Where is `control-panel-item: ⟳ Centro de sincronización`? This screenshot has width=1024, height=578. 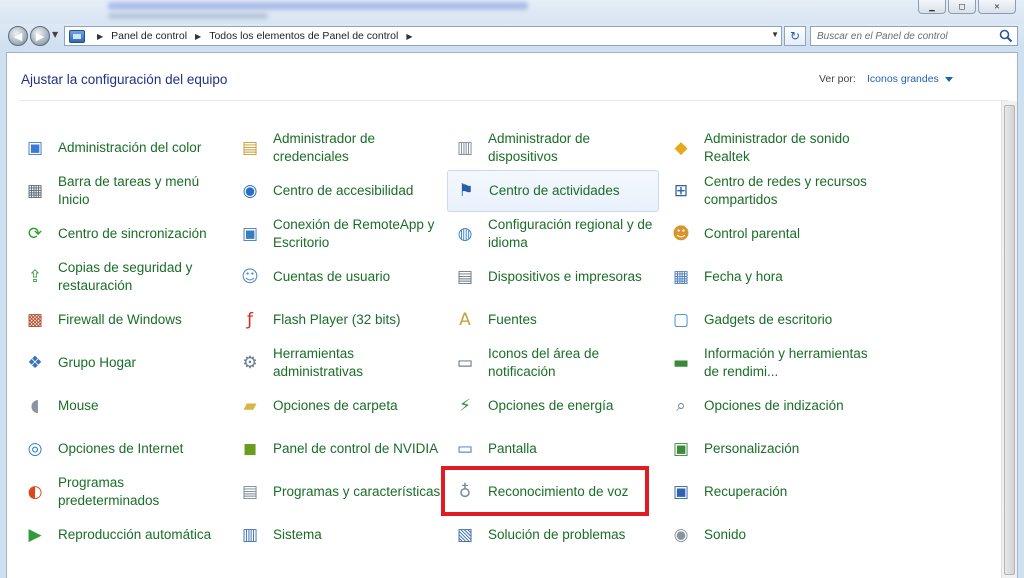 control-panel-item: ⟳ Centro de sincronización is located at coordinates (123, 234).